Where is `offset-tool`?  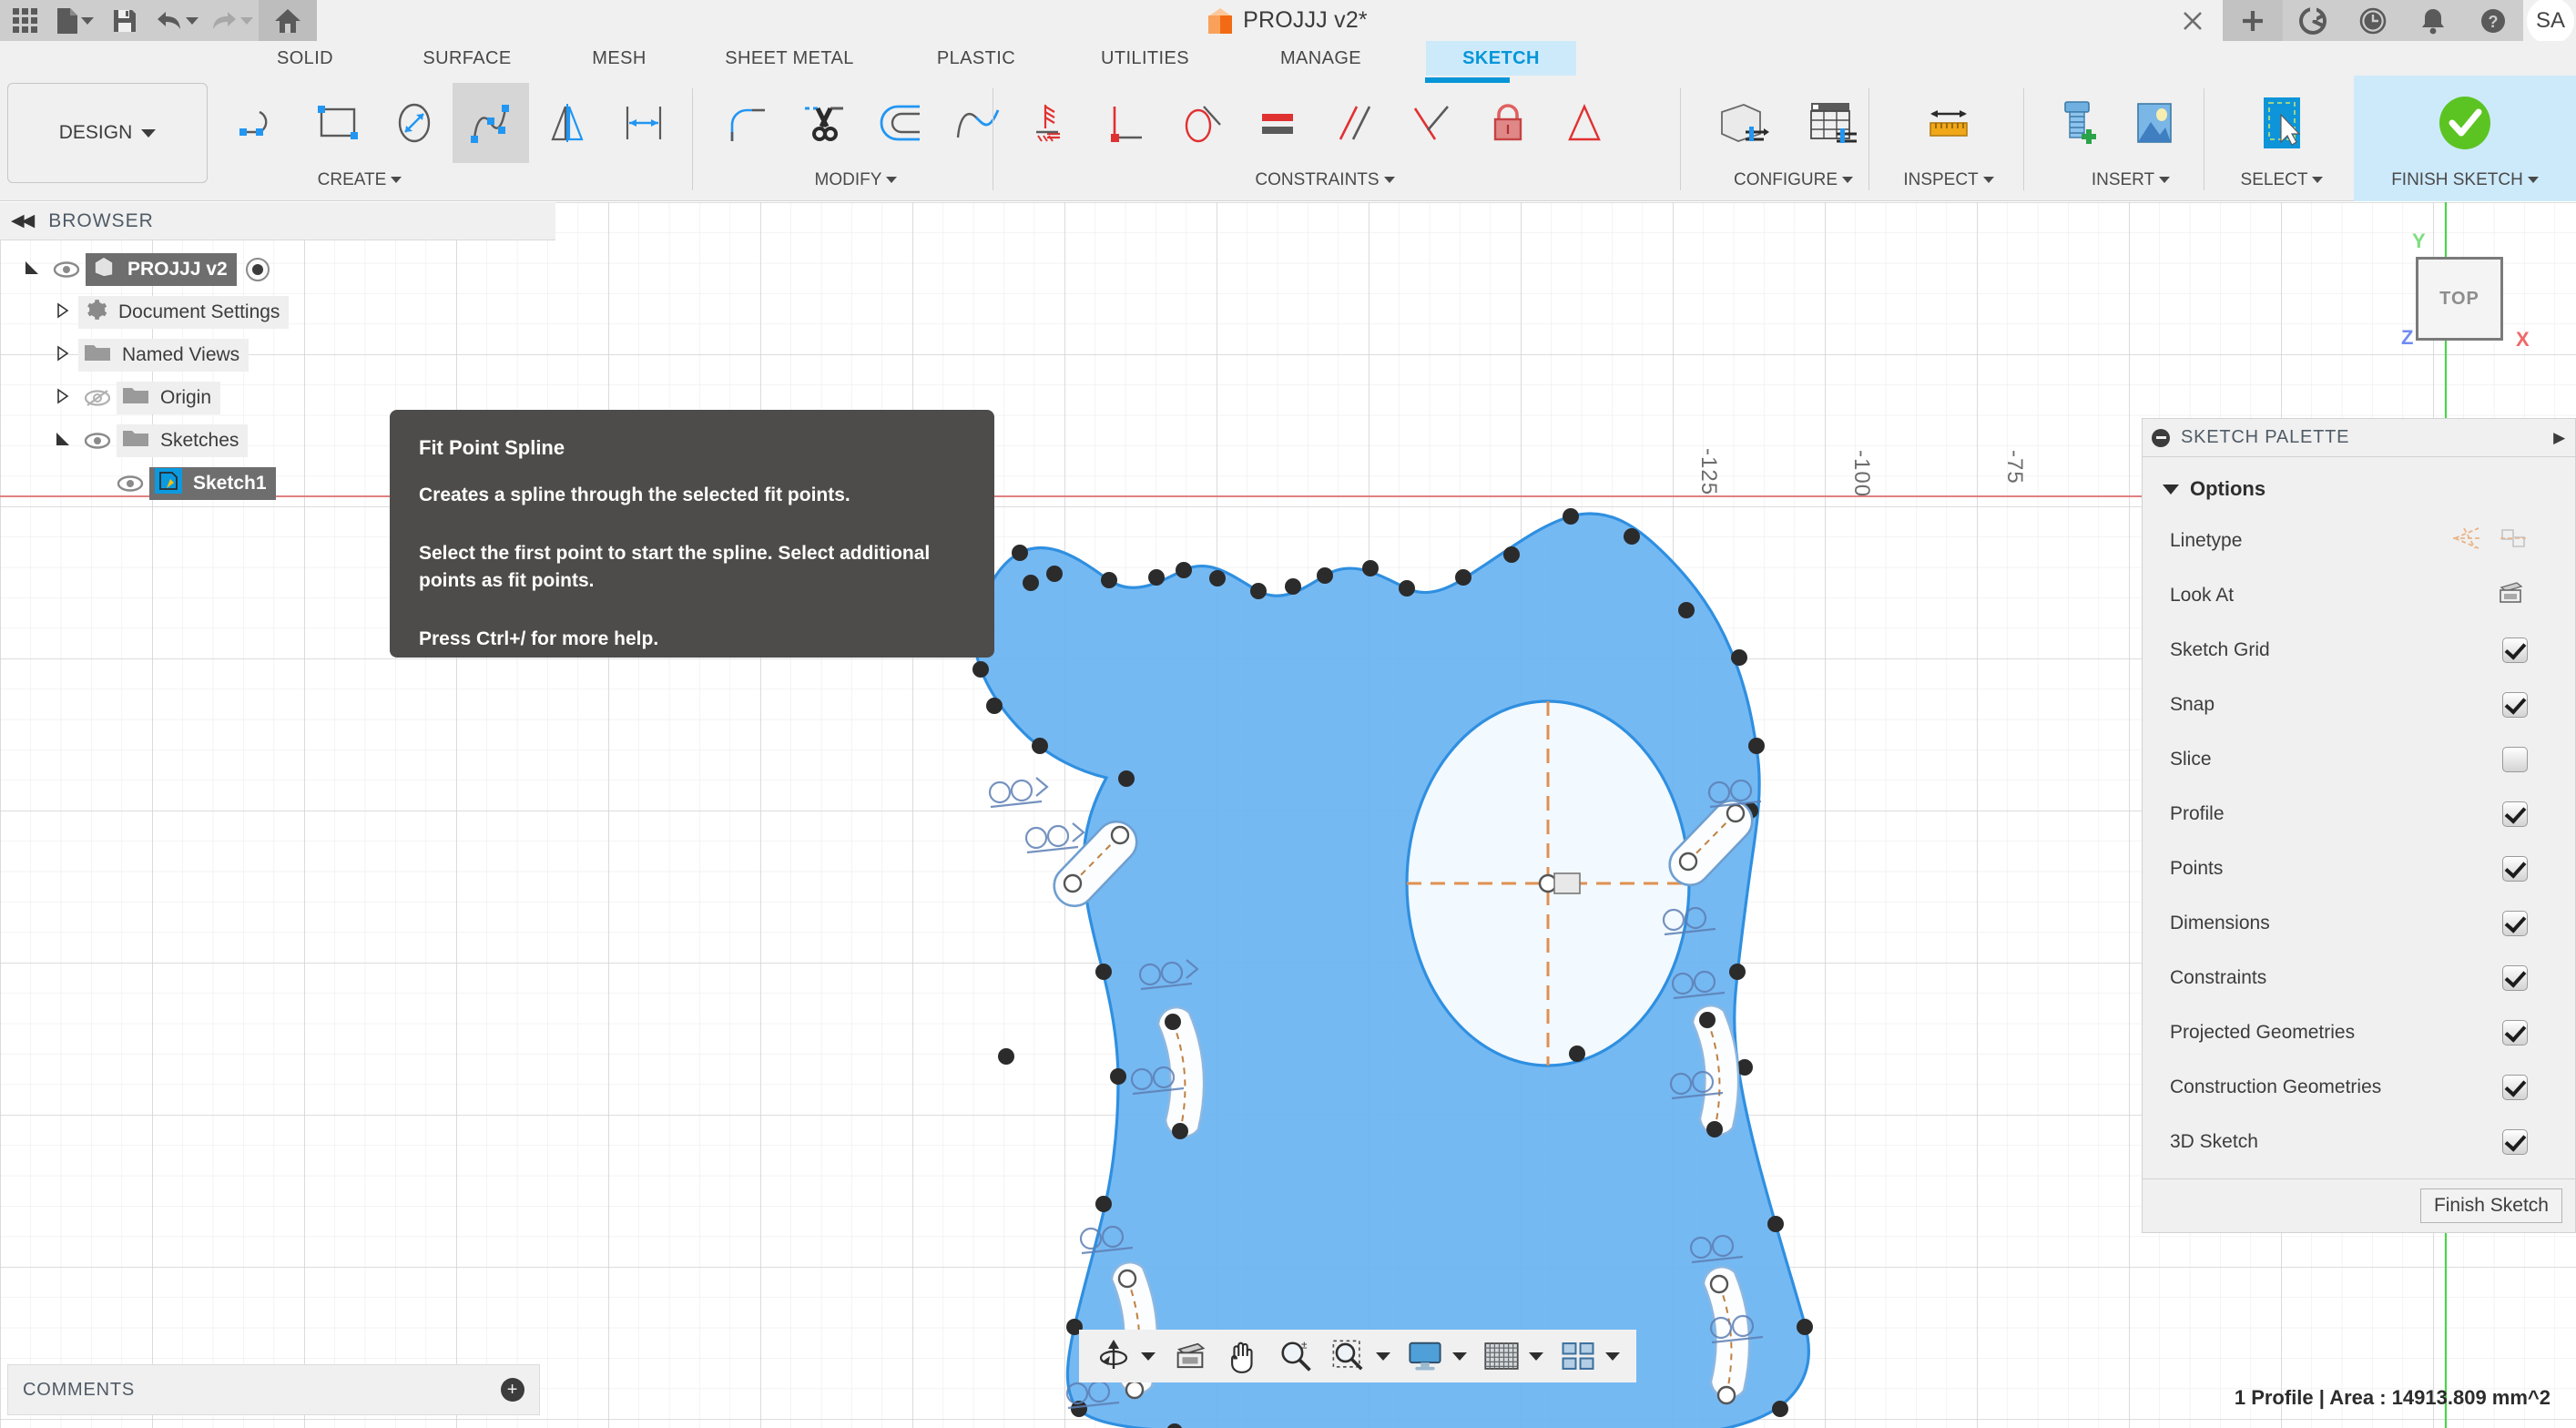
offset-tool is located at coordinates (644, 123).